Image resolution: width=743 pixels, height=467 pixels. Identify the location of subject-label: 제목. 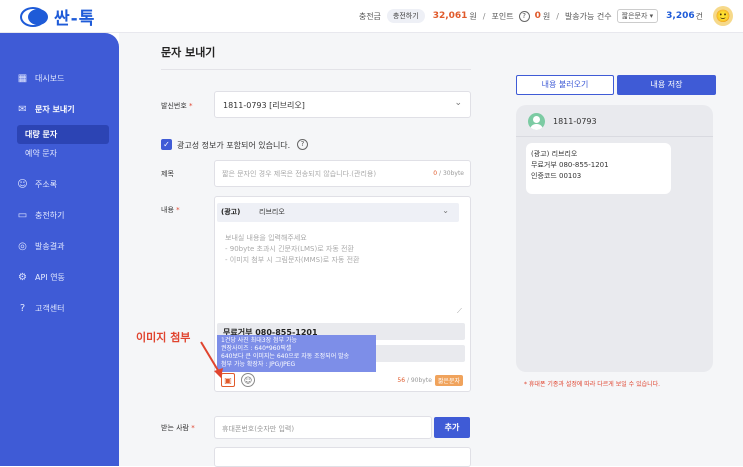
(167, 174).